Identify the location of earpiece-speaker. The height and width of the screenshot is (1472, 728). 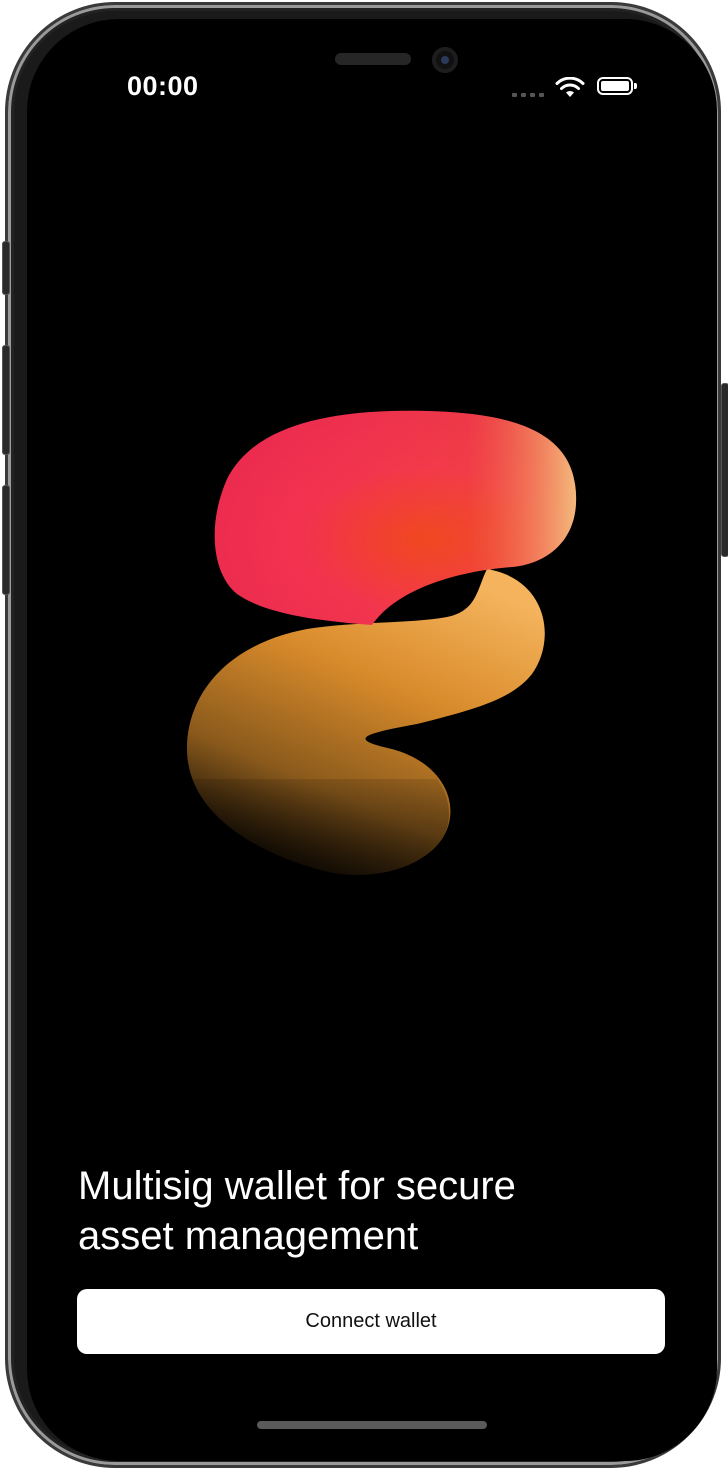
(373, 59).